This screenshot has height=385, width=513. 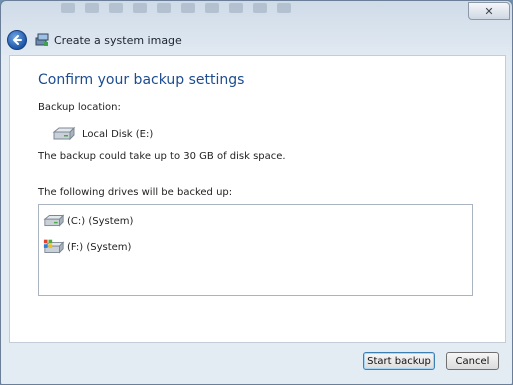 I want to click on close-button: ✕, so click(x=489, y=11).